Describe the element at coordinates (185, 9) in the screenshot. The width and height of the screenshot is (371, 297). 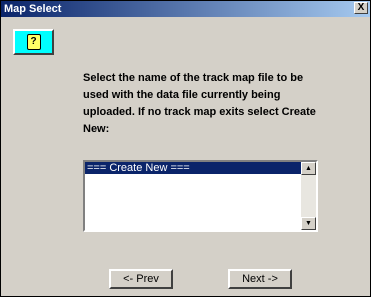
I see `title-bar: Map Select X` at that location.